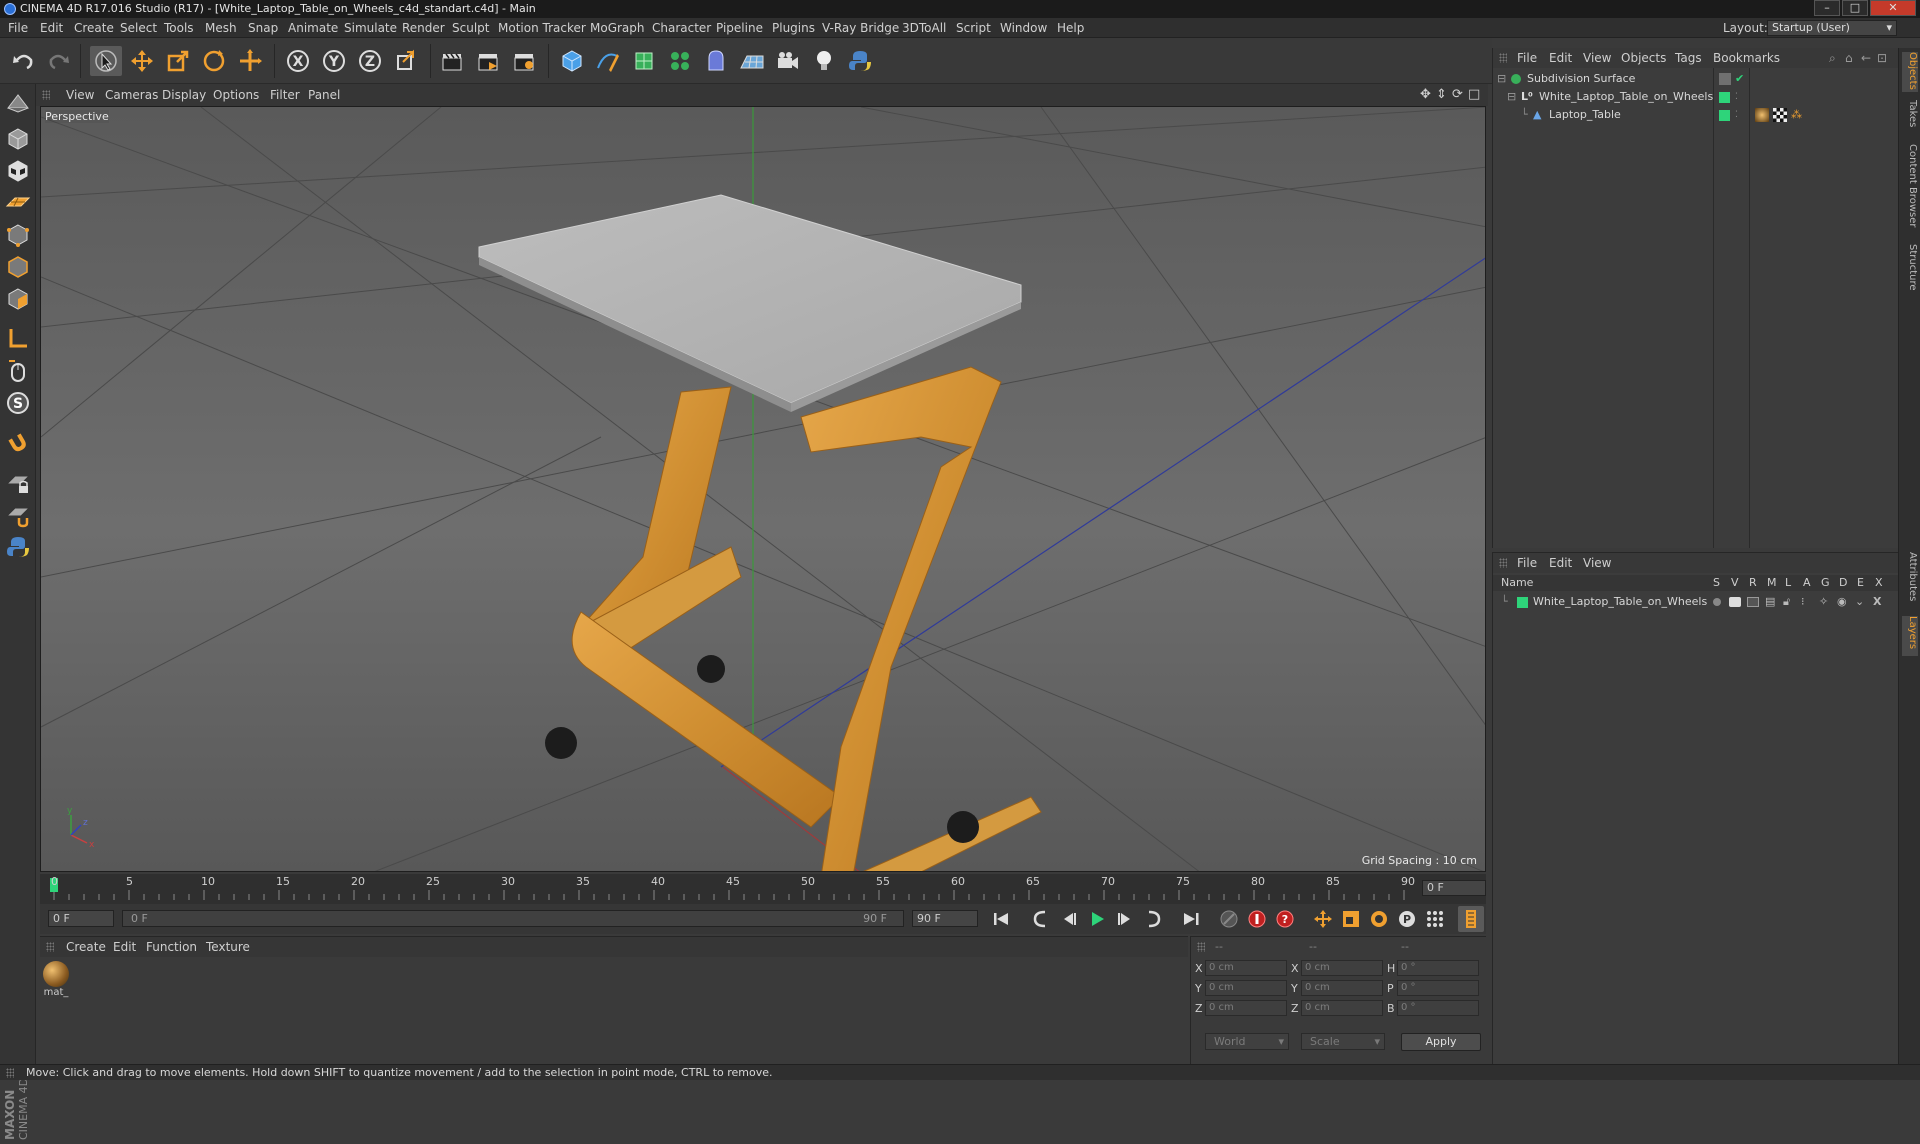 The image size is (1920, 1144). Describe the element at coordinates (18, 403) in the screenshot. I see `snap-button: S` at that location.